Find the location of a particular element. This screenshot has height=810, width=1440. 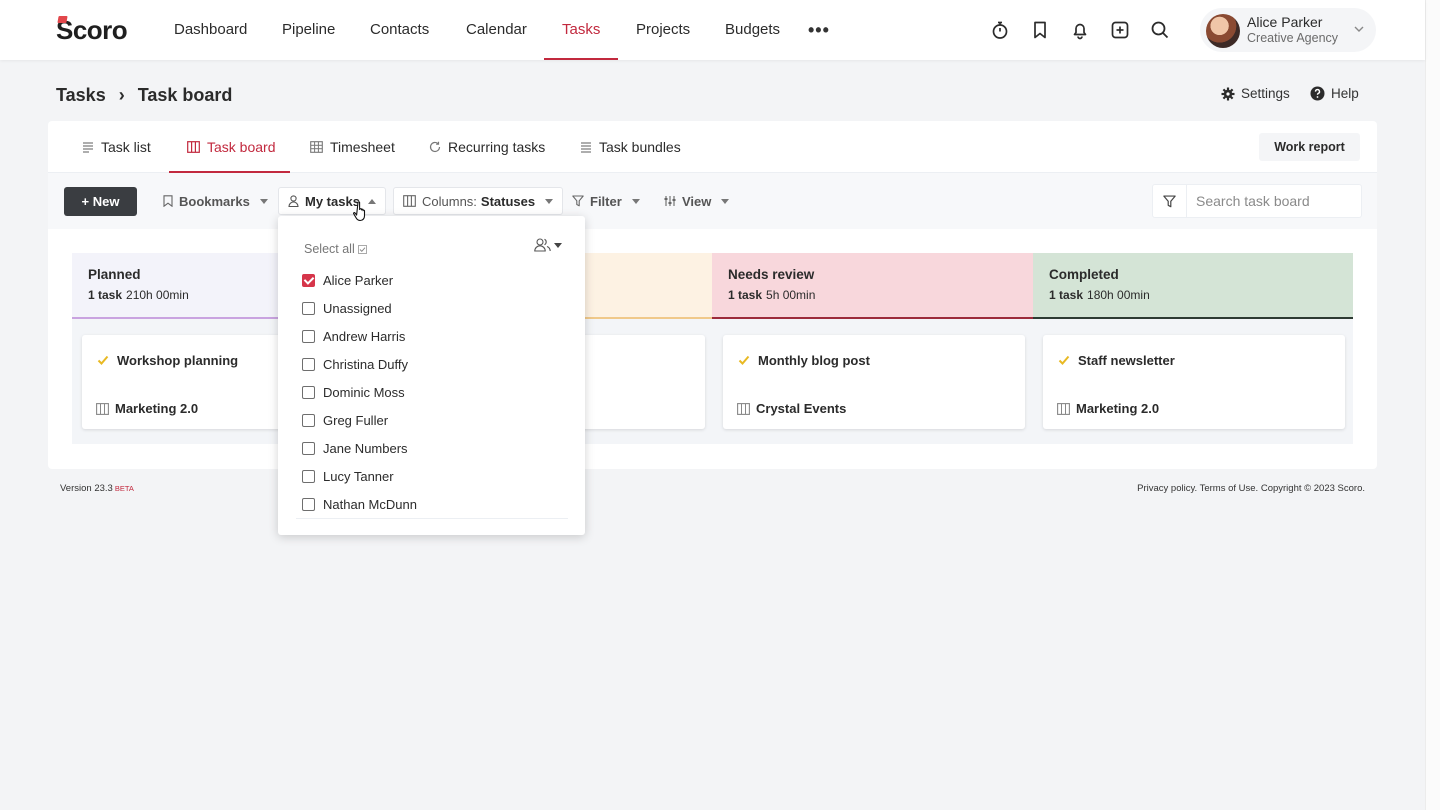

filter-label: Filter is located at coordinates (606, 201).